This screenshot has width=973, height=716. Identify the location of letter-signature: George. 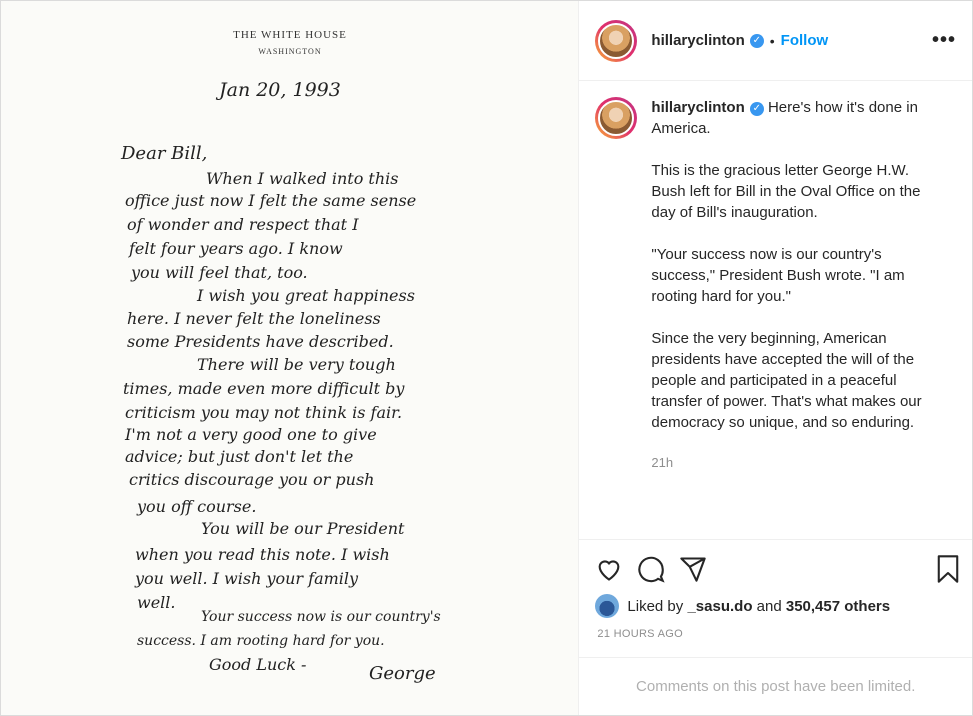
(402, 673).